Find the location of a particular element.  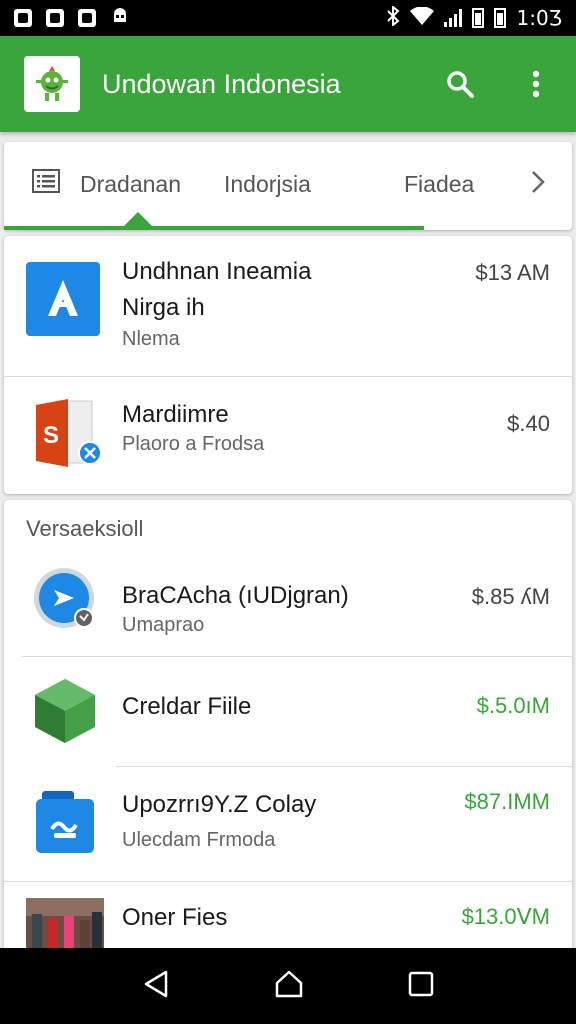

home-icon is located at coordinates (289, 986).